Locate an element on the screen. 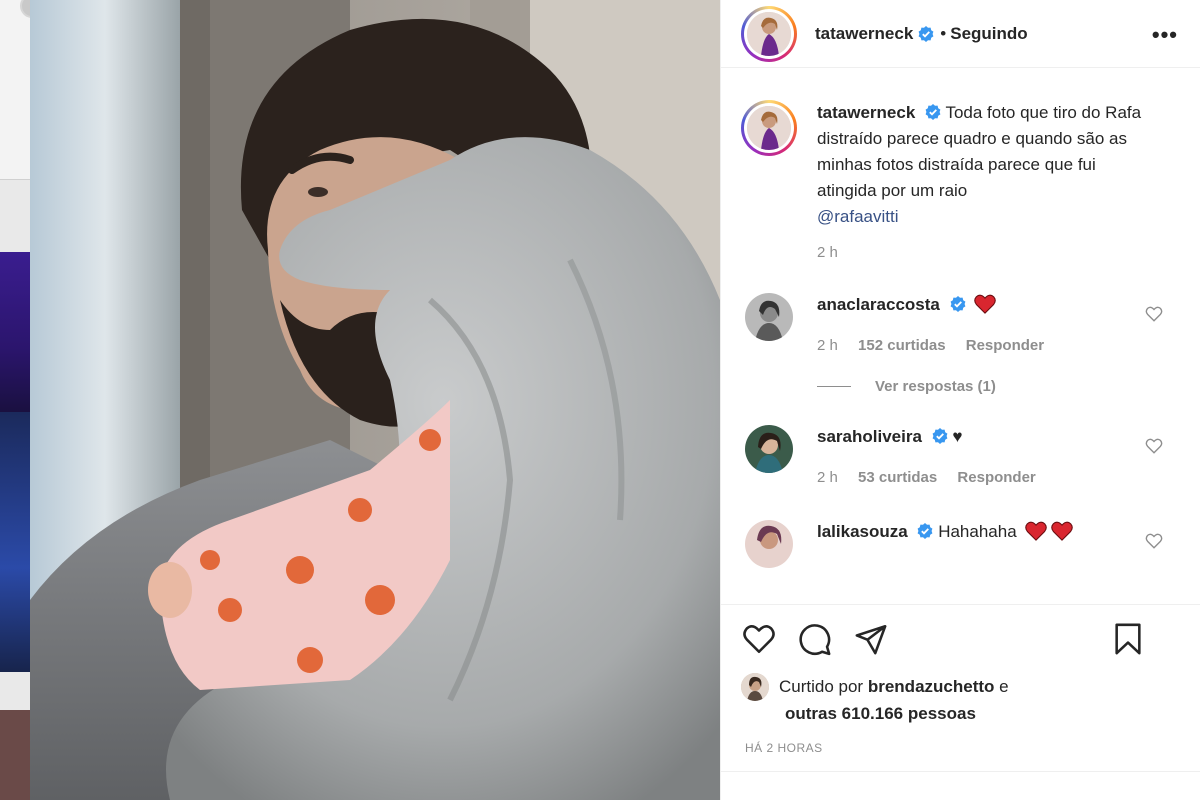  commenter-username: saraholiveira is located at coordinates (869, 436).